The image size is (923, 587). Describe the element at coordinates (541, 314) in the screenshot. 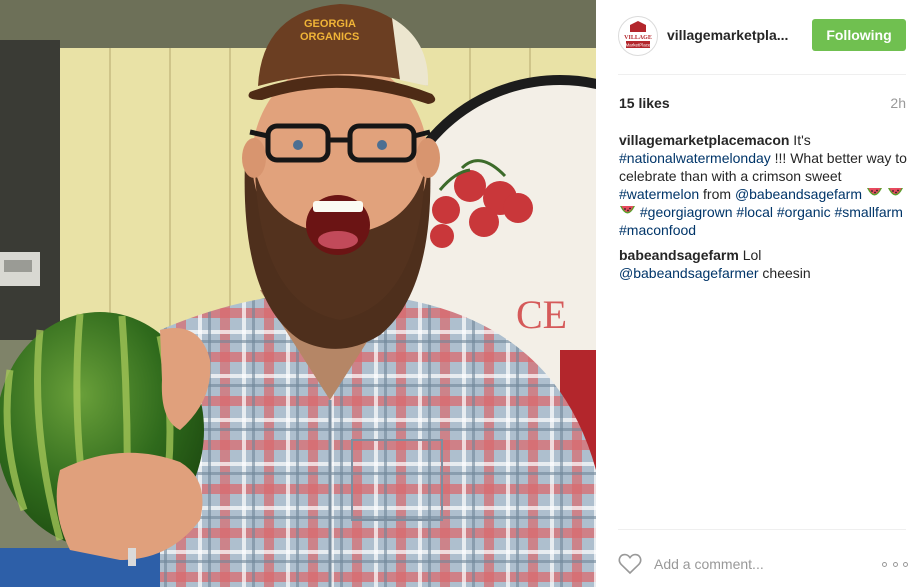

I see `sign-text: CE` at that location.